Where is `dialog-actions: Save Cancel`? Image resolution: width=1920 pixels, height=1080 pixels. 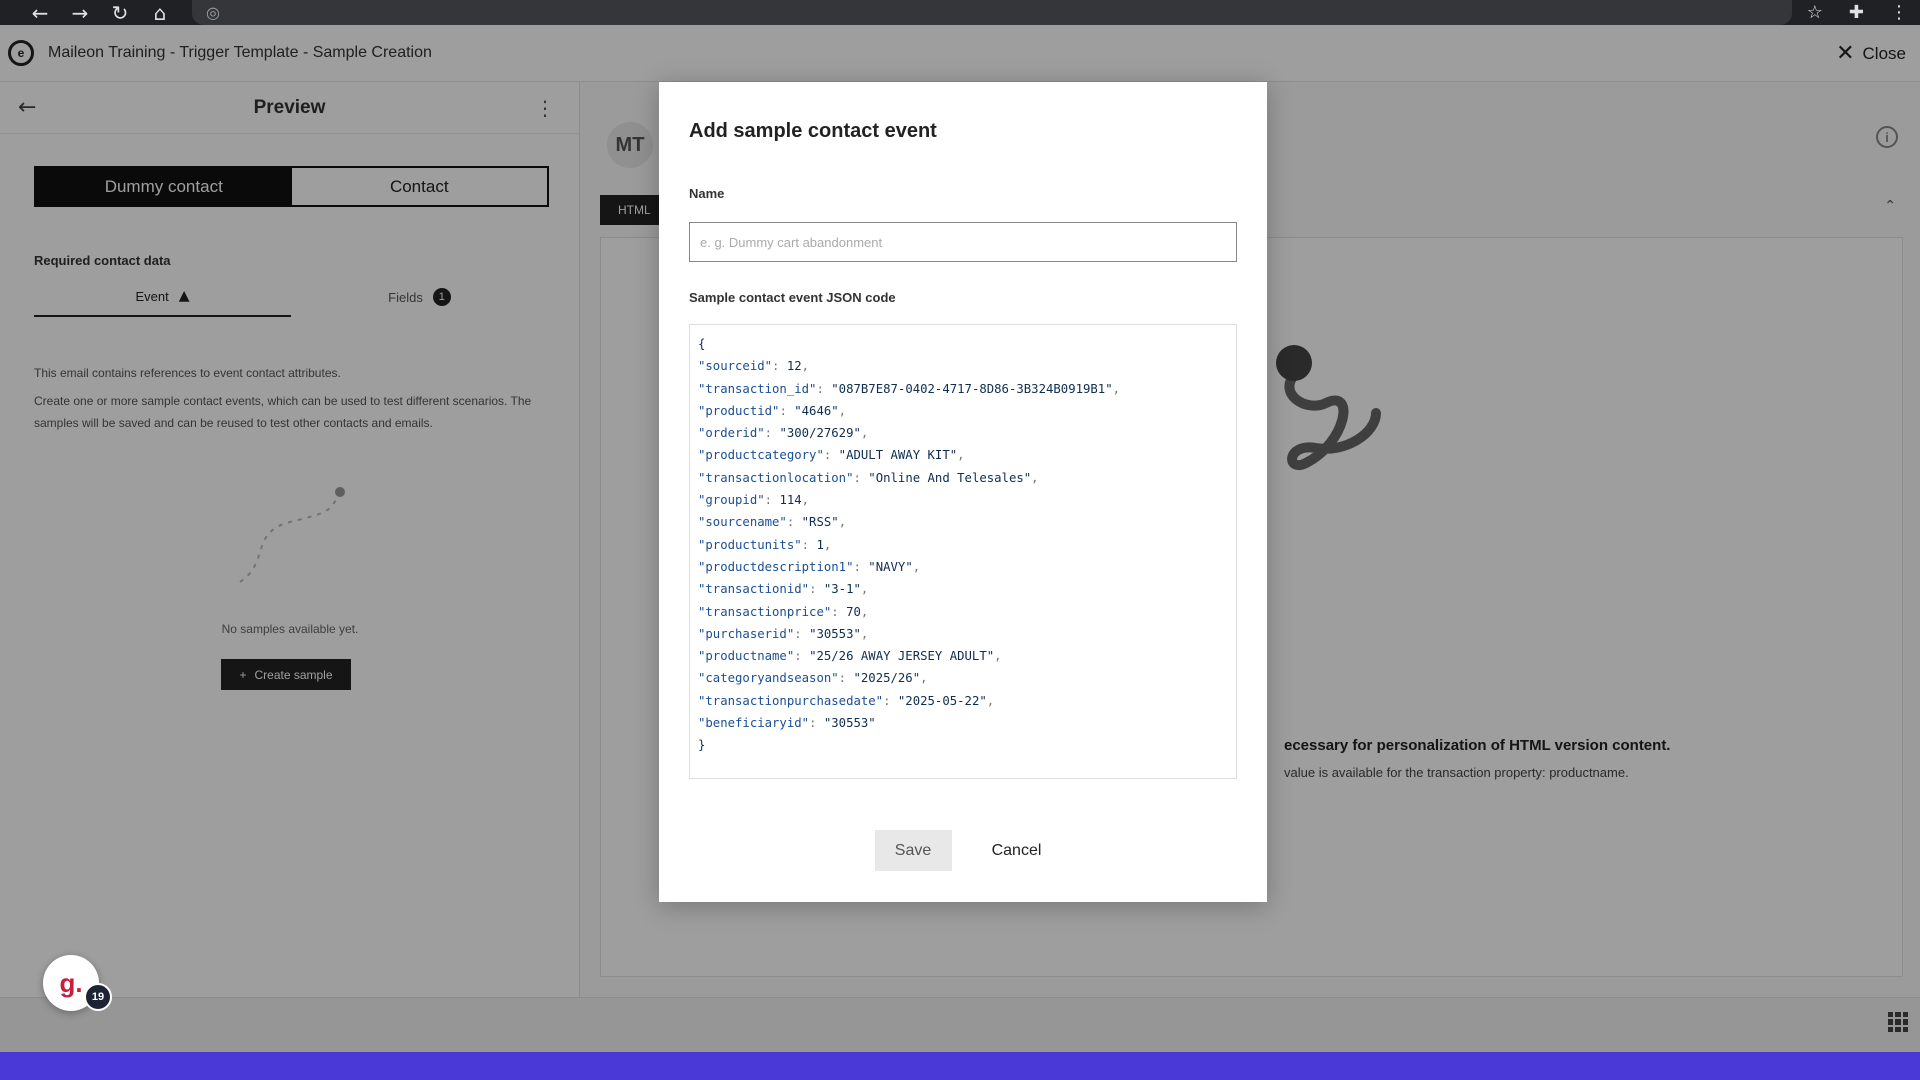 dialog-actions: Save Cancel is located at coordinates (963, 850).